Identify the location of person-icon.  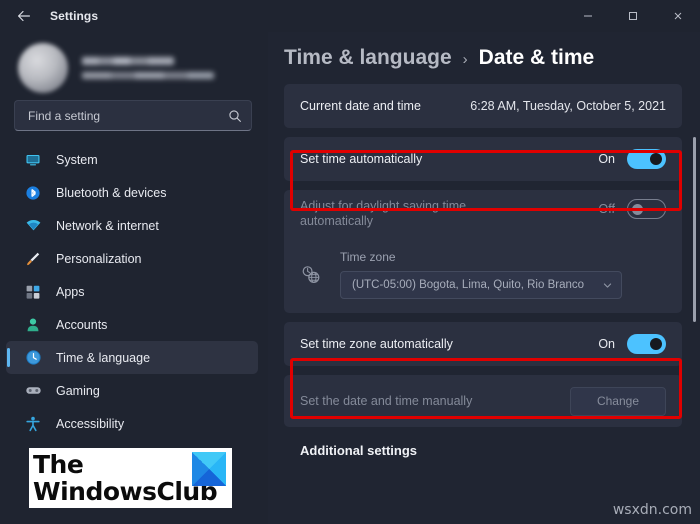
(33, 325).